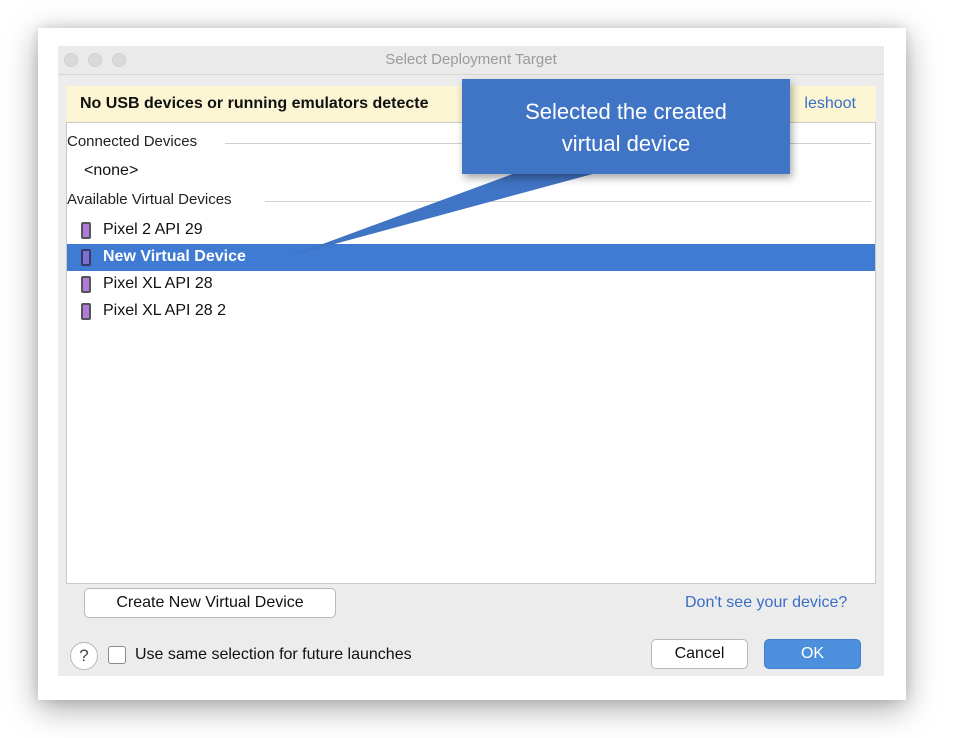  I want to click on annotation-callout: Selected the created virtual device, so click(626, 126).